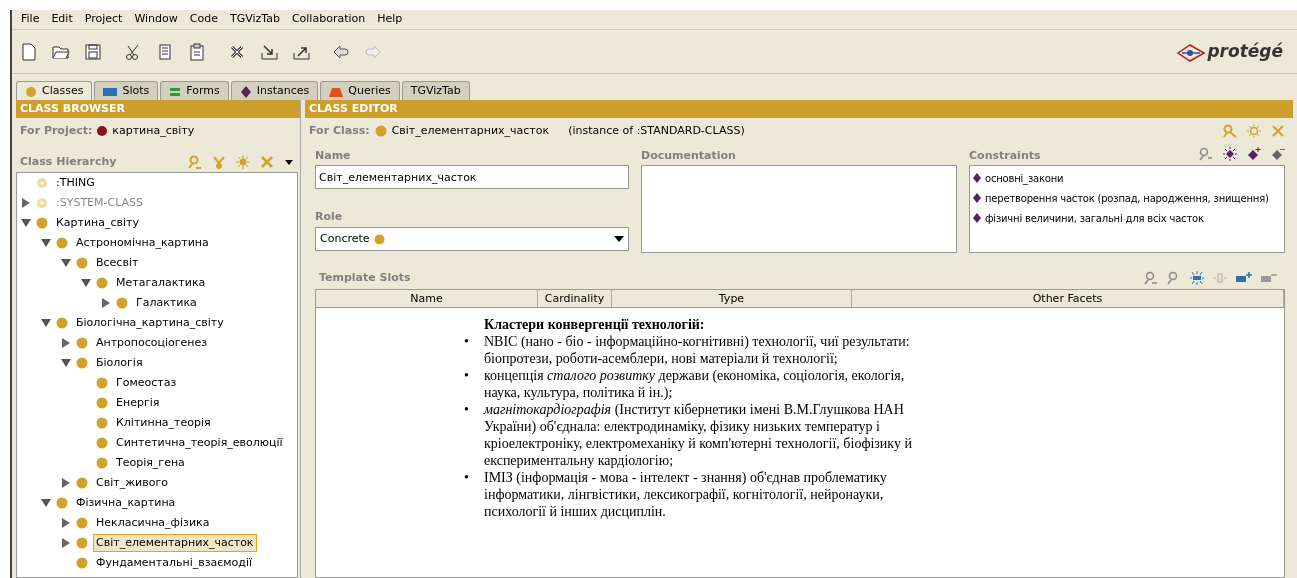 This screenshot has width=1297, height=578. I want to click on lines-icon, so click(175, 91).